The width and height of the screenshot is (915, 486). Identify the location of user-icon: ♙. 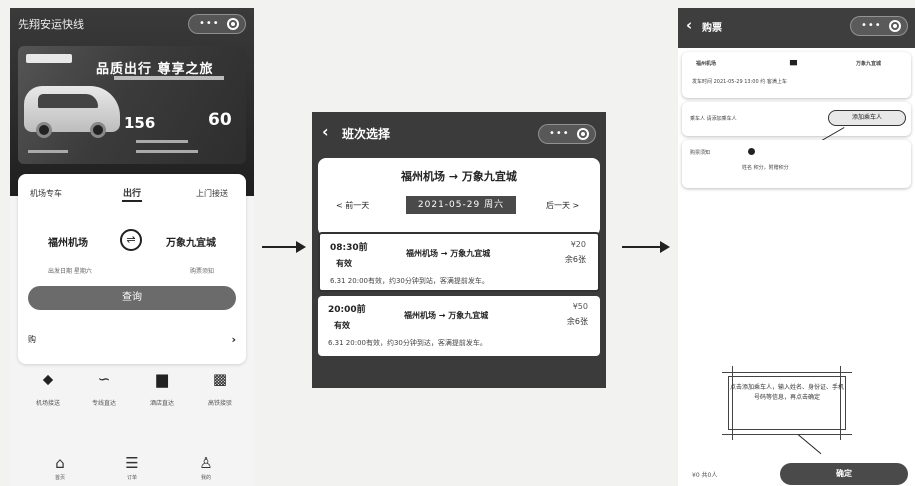
(206, 463).